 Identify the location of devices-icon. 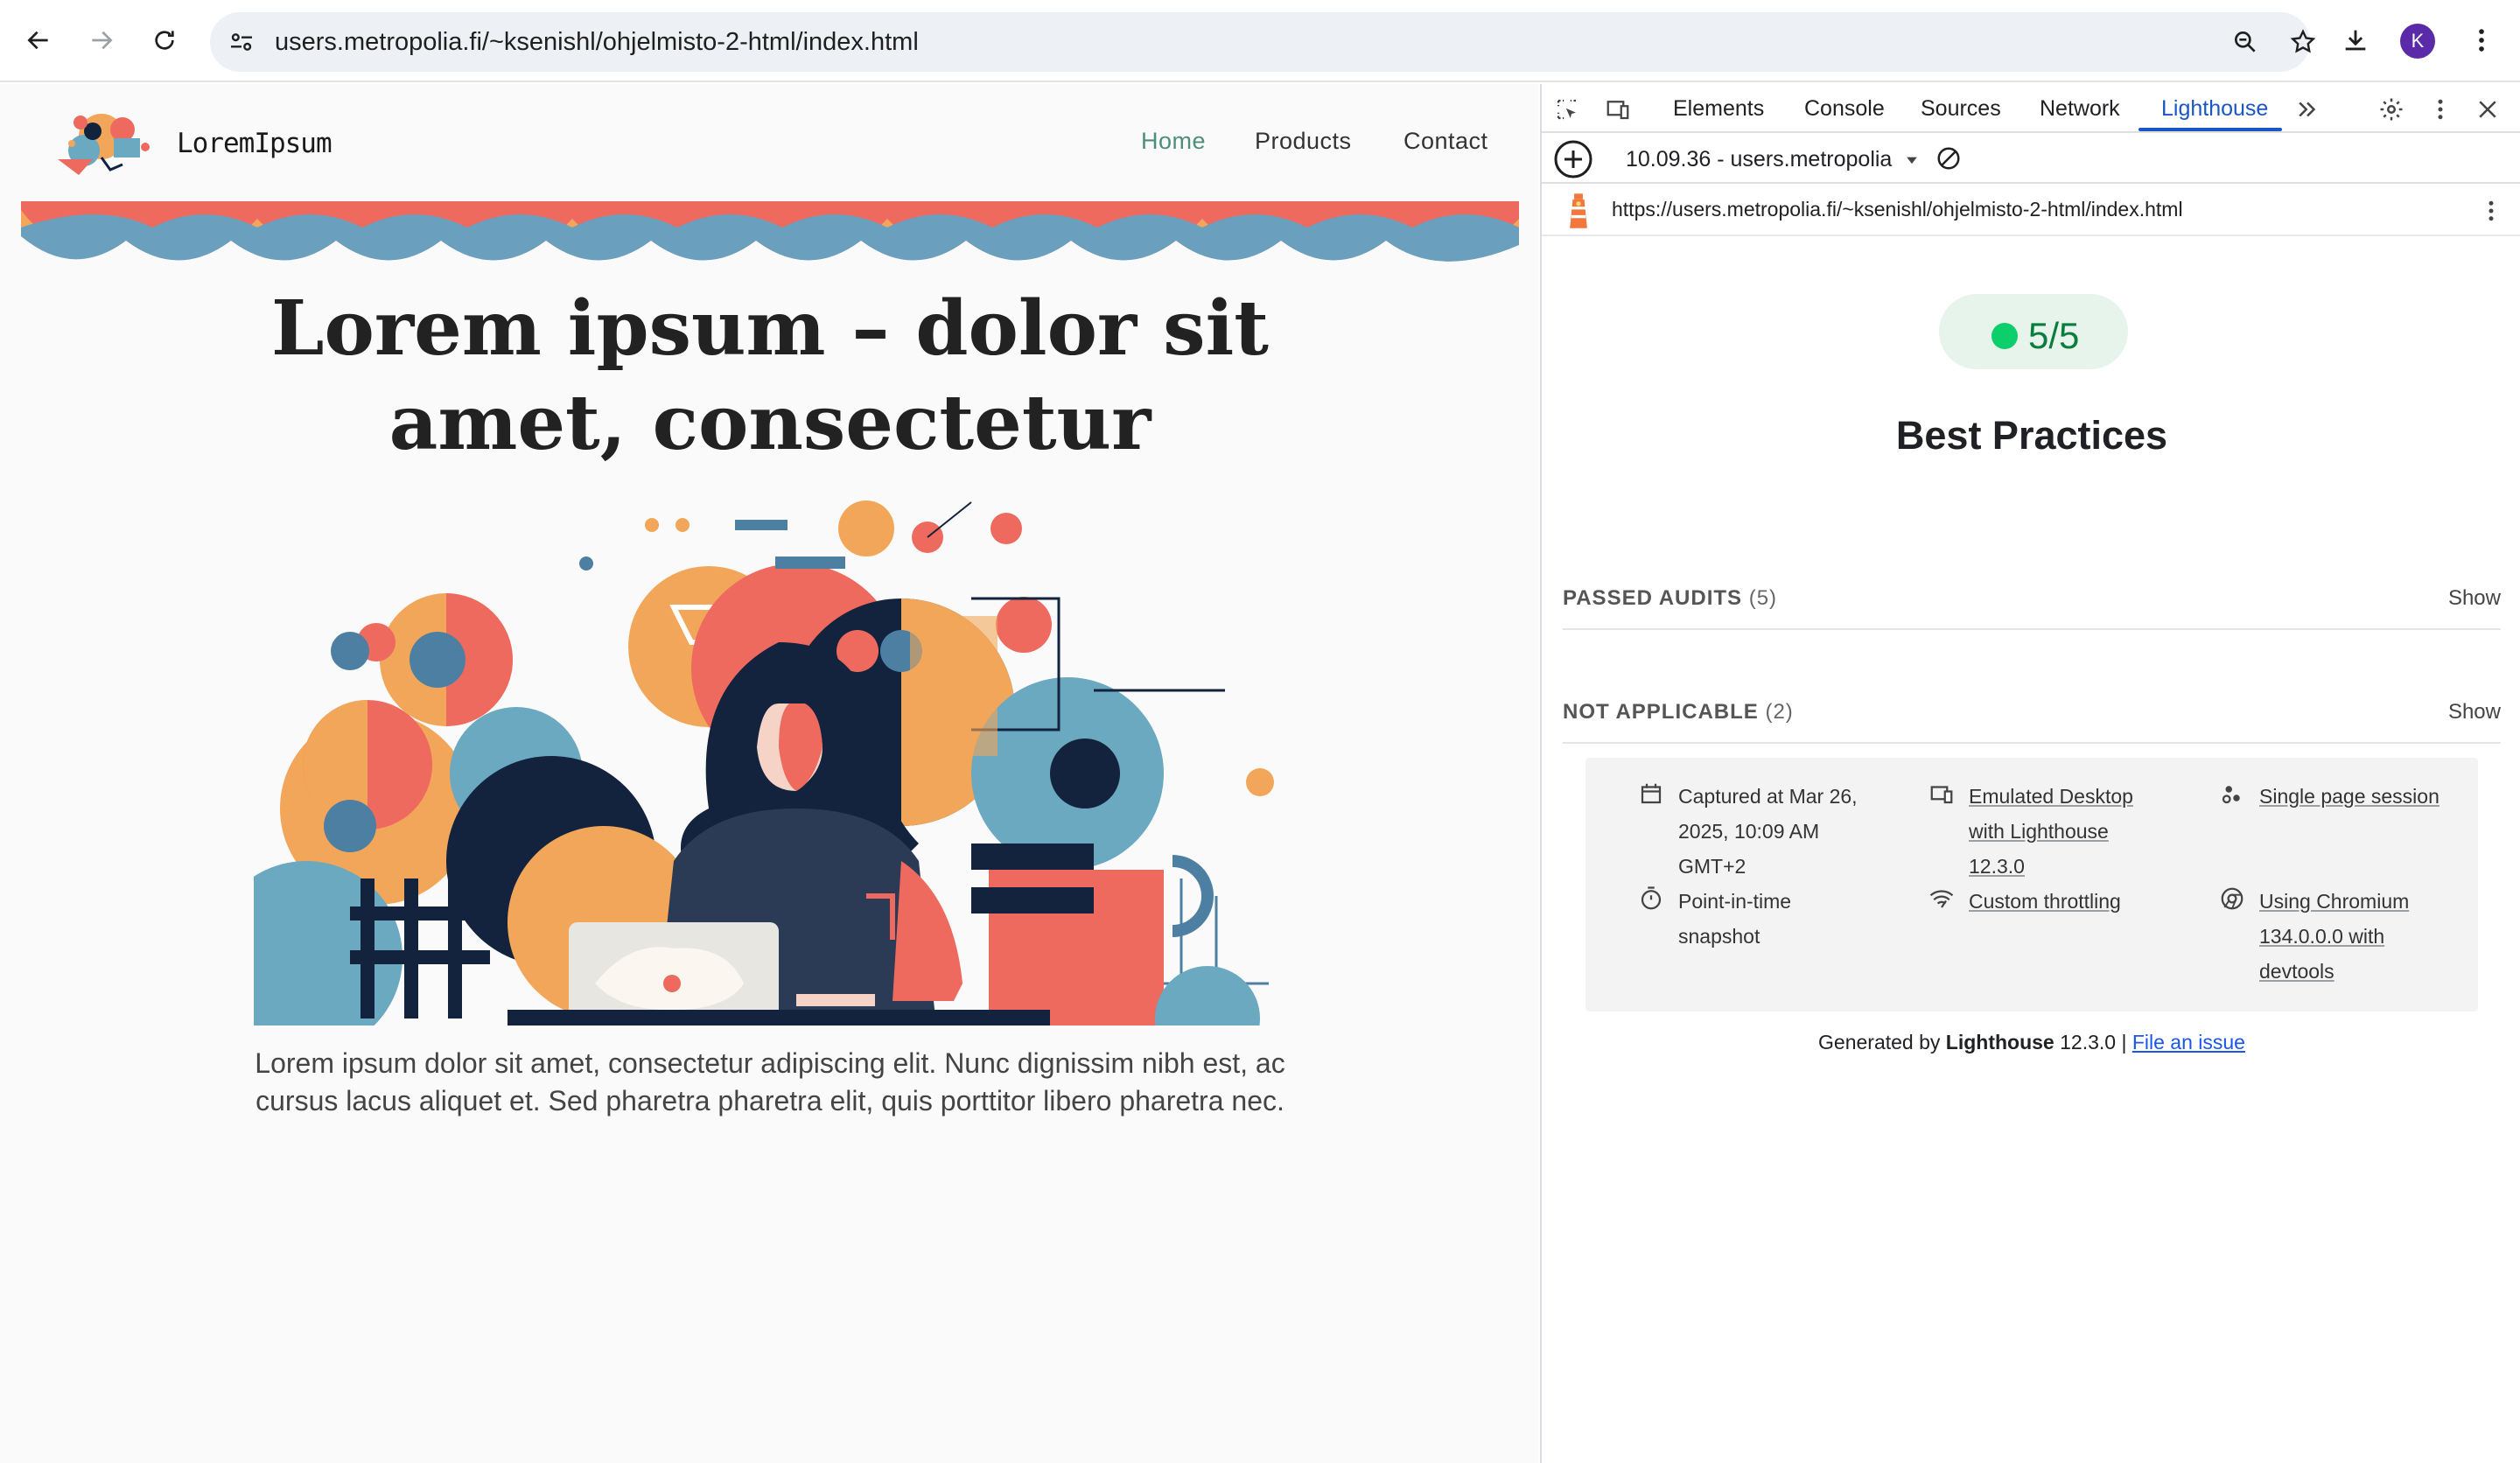
(1941, 795).